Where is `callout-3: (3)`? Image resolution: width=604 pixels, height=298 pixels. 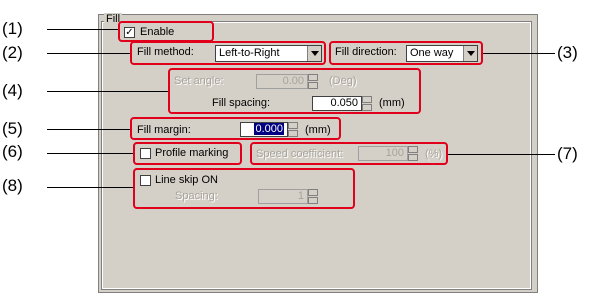
callout-3: (3) is located at coordinates (567, 52).